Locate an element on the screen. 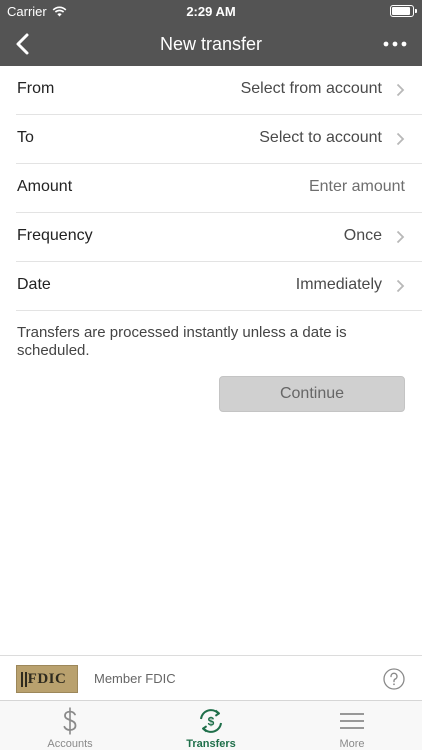 Image resolution: width=422 pixels, height=750 pixels. to-account-row: To Select to account is located at coordinates (219, 139).